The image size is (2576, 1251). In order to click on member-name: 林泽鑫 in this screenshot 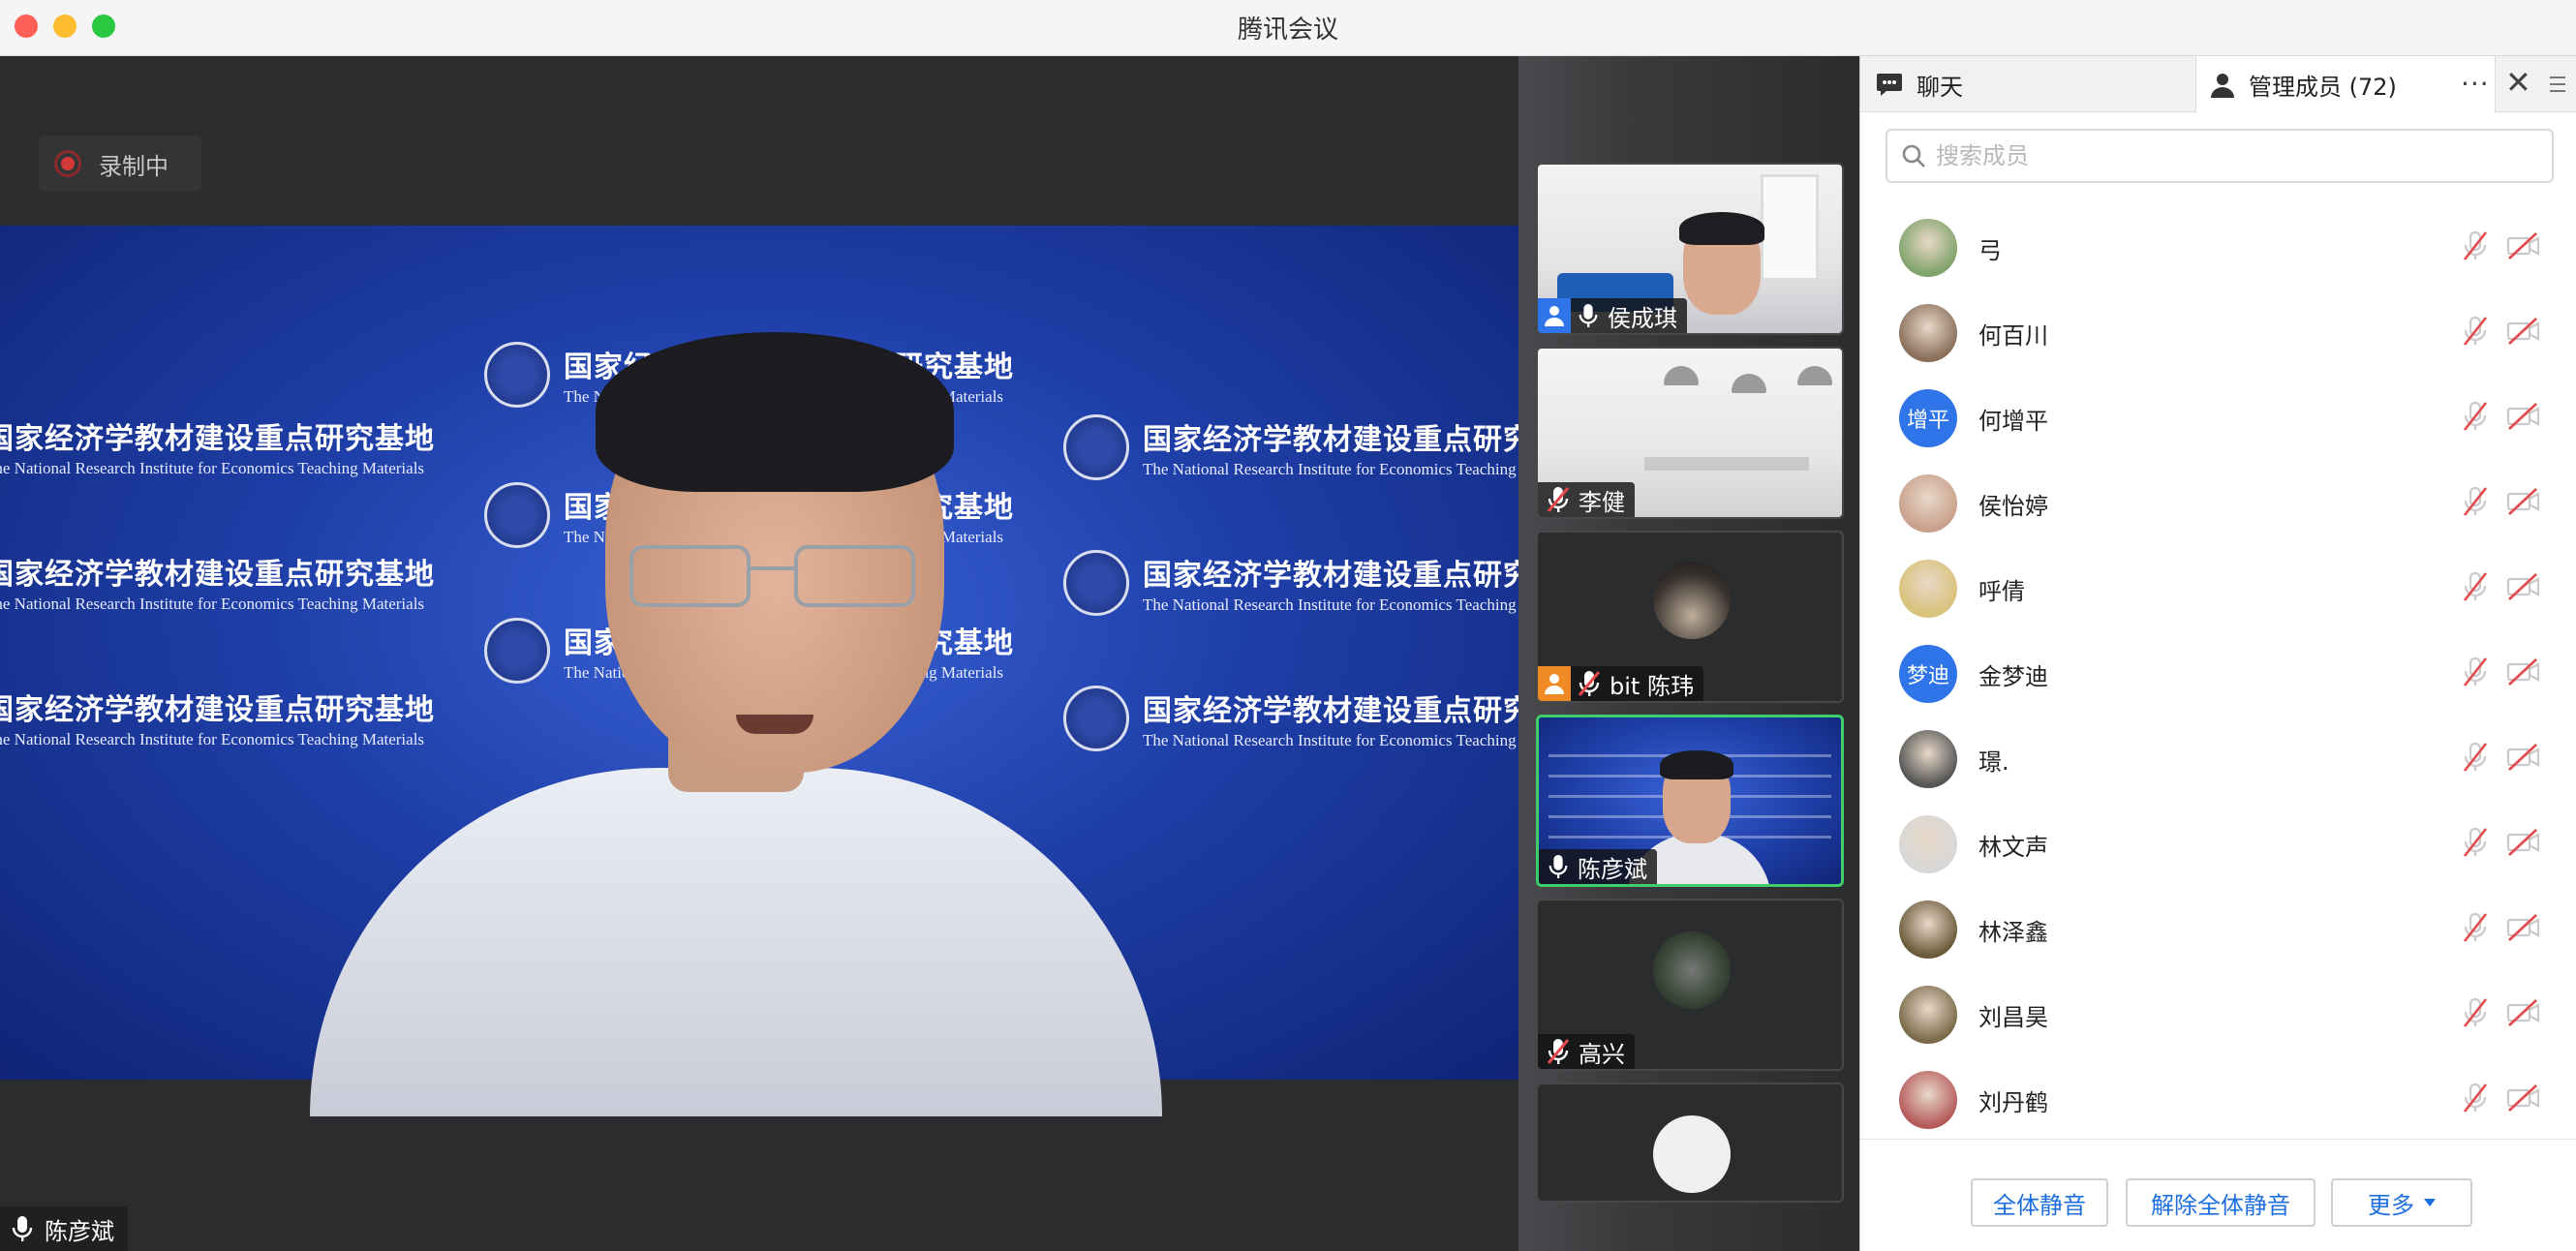, I will do `click(2013, 932)`.